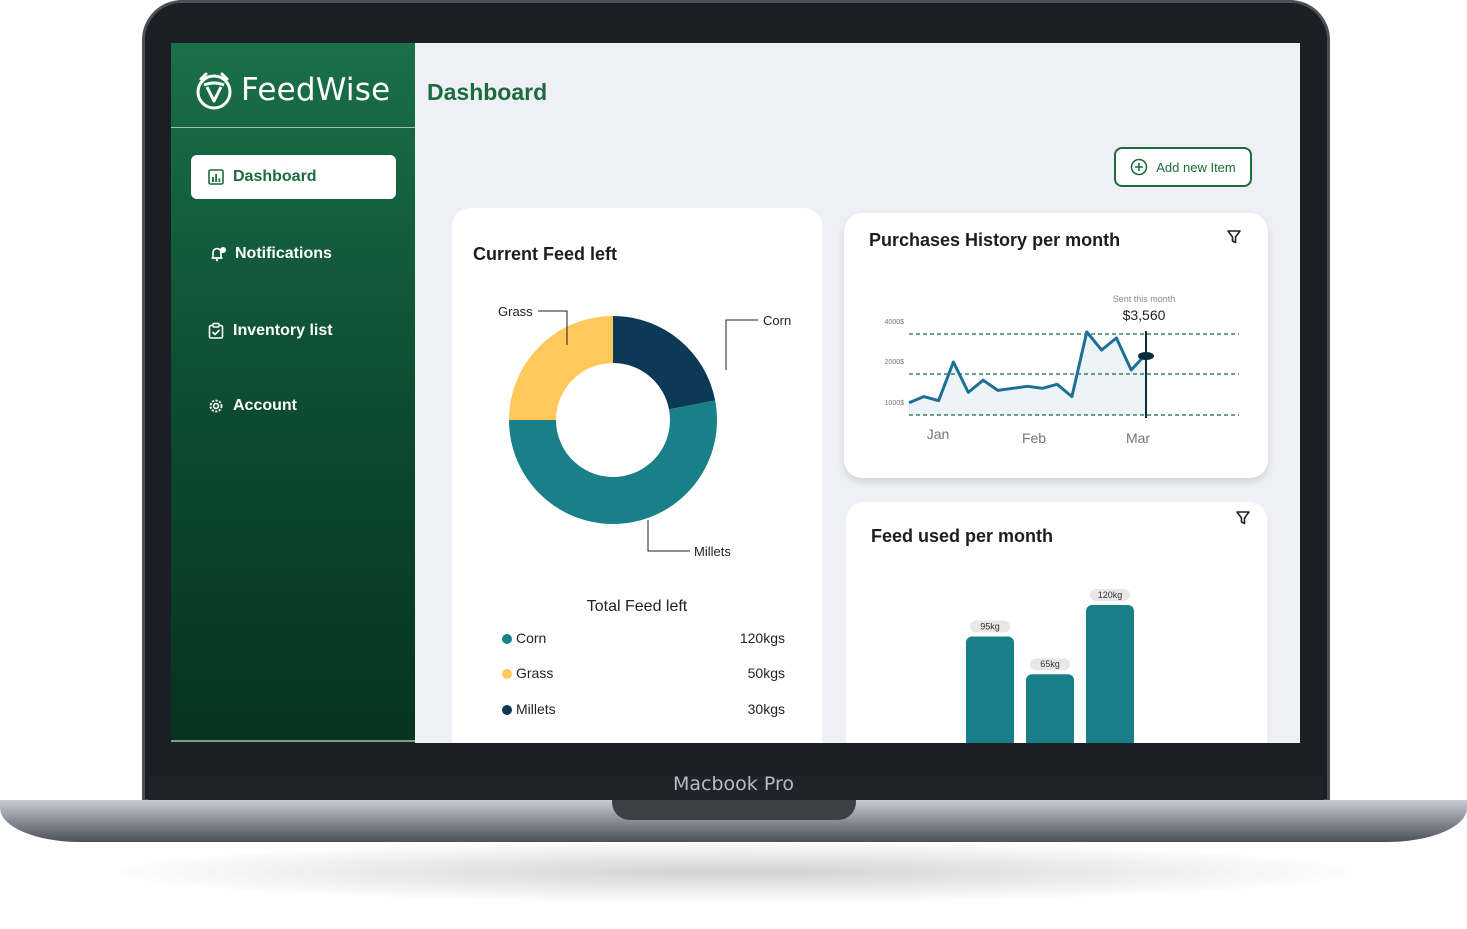 The width and height of the screenshot is (1467, 929). Describe the element at coordinates (214, 91) in the screenshot. I see `feedwise-logo-icon` at that location.